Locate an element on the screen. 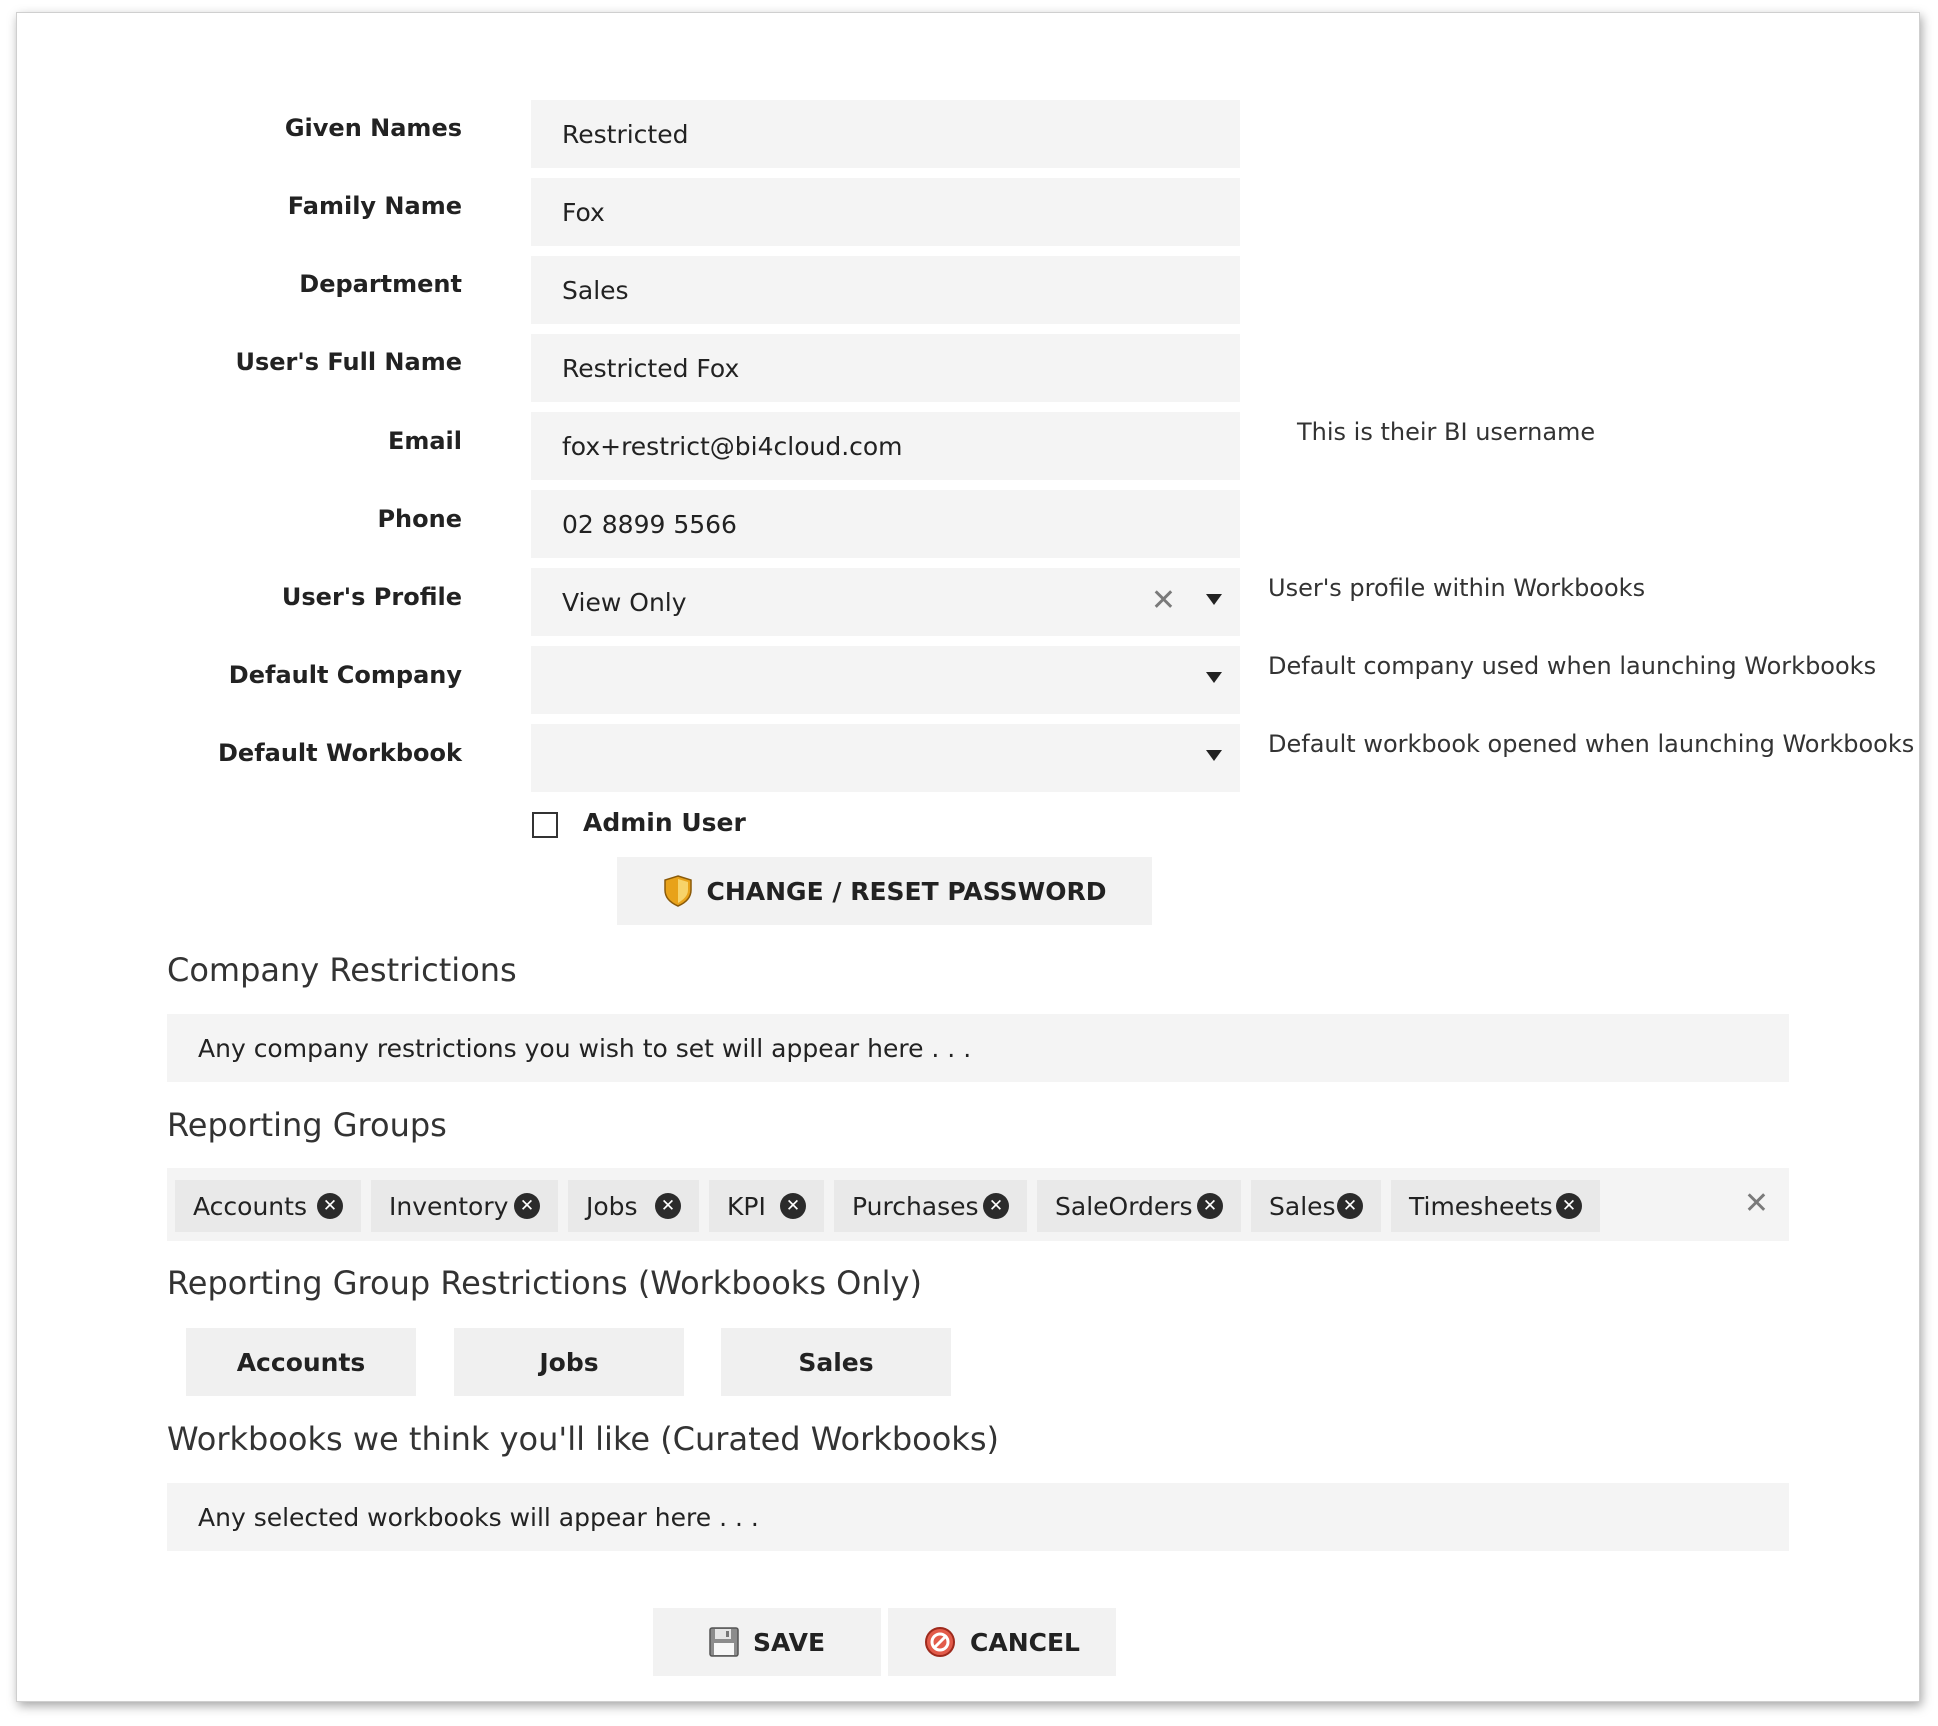  tag-timesheets: Timesheets ✕ is located at coordinates (1495, 1206).